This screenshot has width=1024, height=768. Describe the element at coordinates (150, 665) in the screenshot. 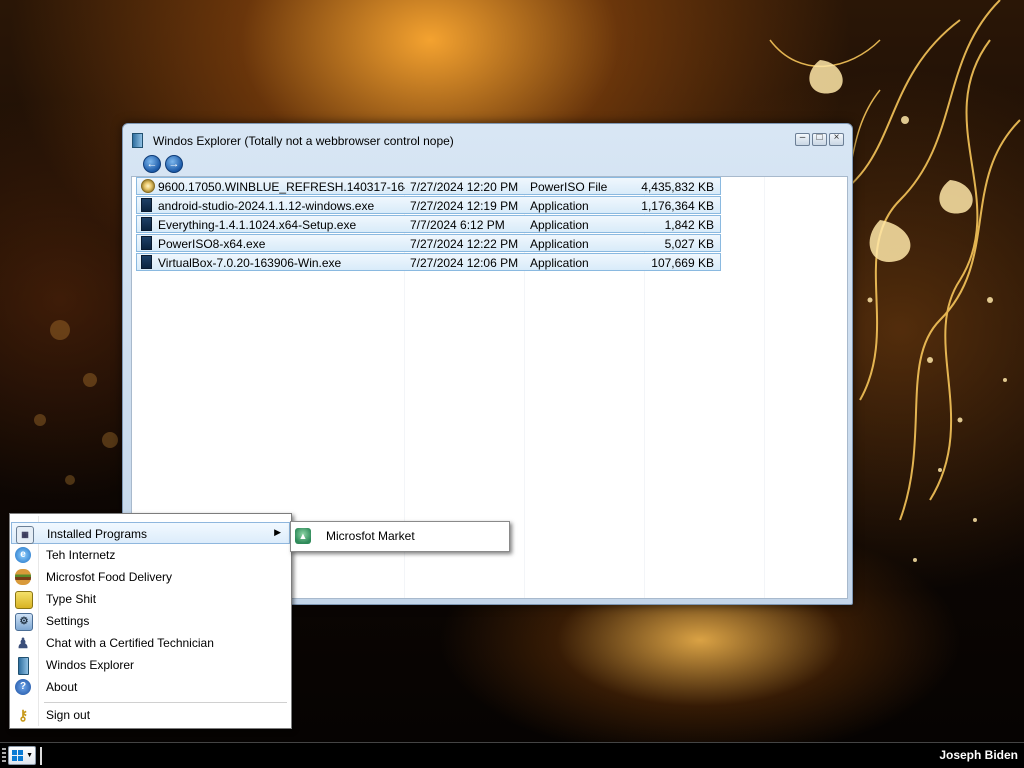

I see `menu-item-windos-explorer: Windos Explorer` at that location.